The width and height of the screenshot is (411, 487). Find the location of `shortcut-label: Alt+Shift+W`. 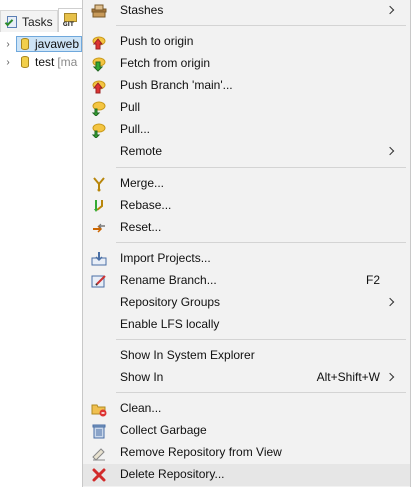

shortcut-label: Alt+Shift+W is located at coordinates (348, 377).